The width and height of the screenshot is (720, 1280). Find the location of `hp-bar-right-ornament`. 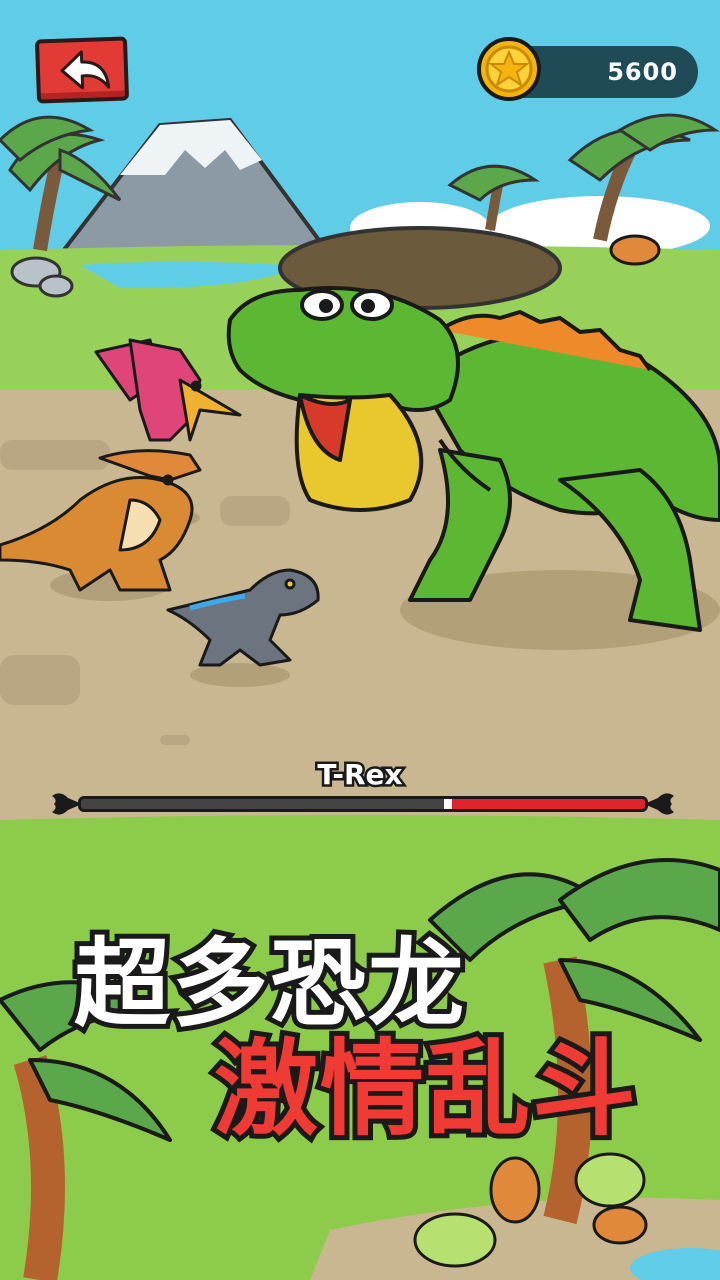

hp-bar-right-ornament is located at coordinates (659, 804).